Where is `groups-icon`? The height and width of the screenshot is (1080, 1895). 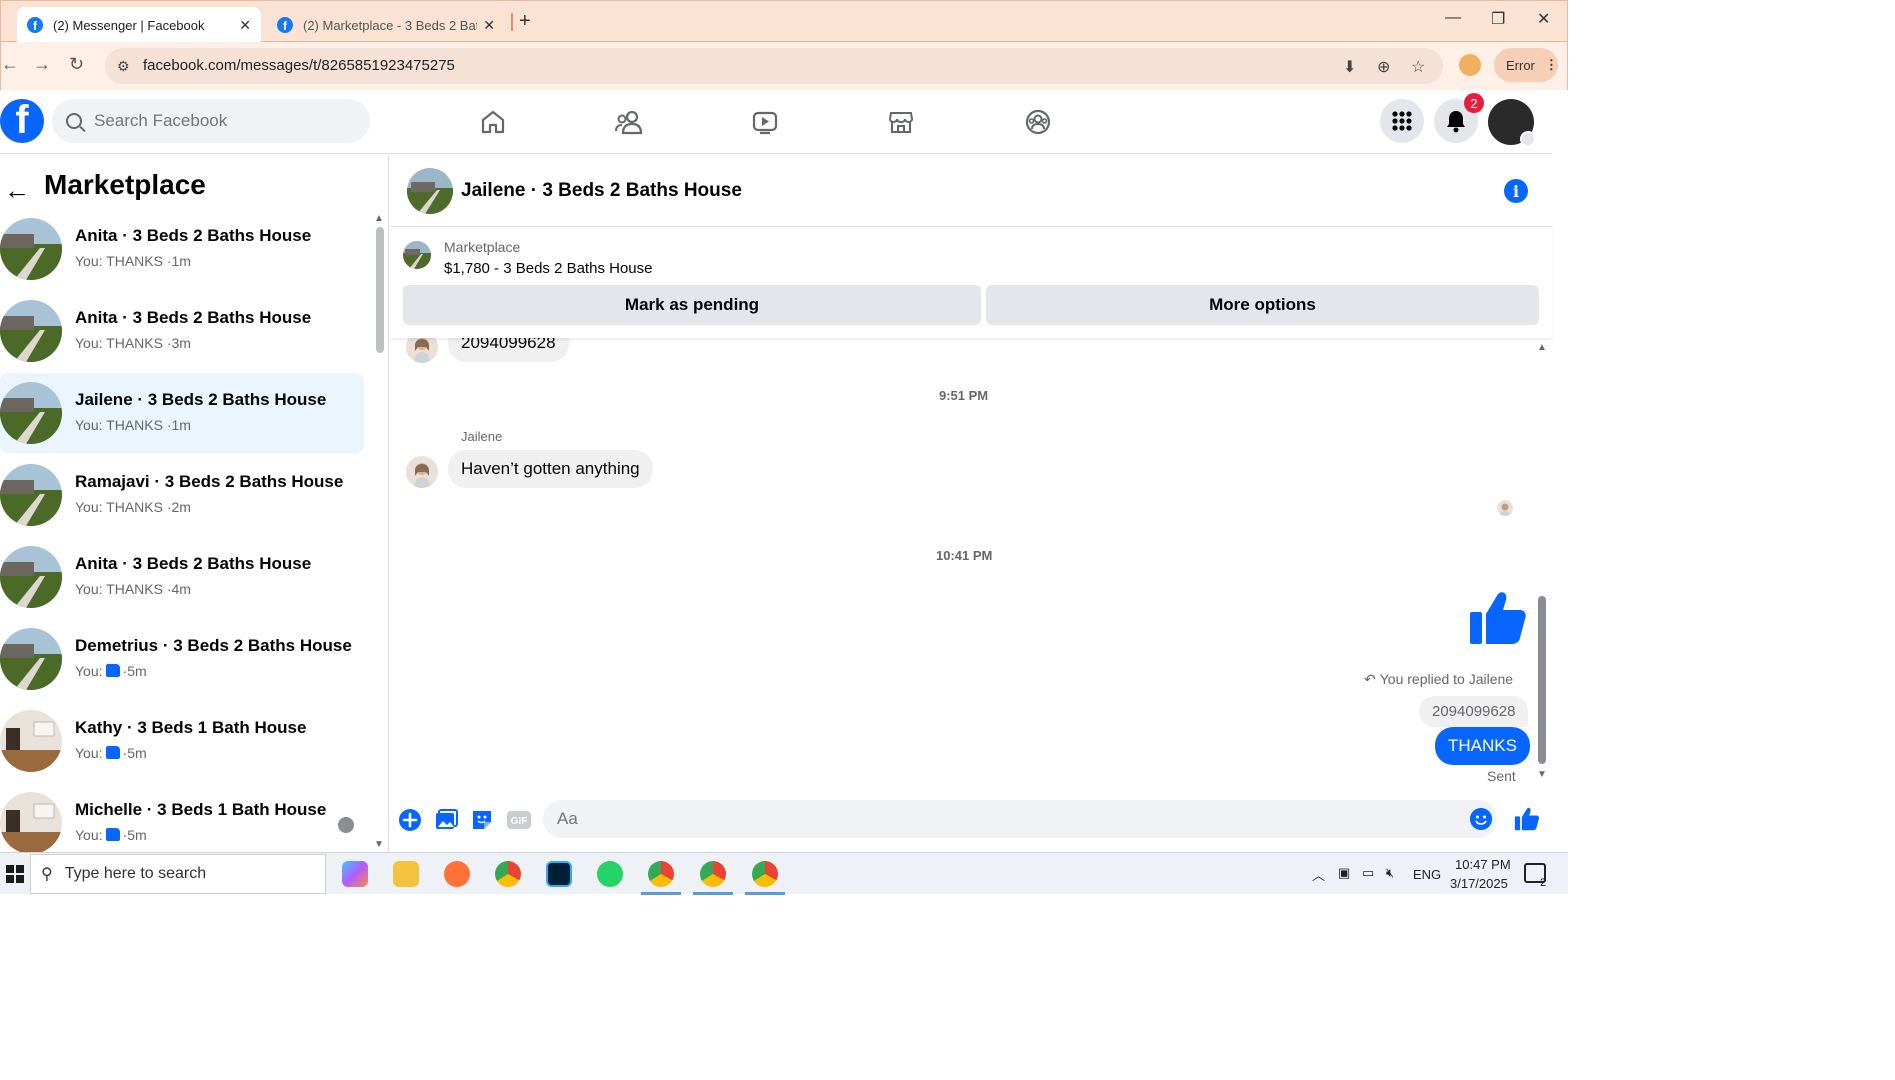
groups-icon is located at coordinates (1038, 122).